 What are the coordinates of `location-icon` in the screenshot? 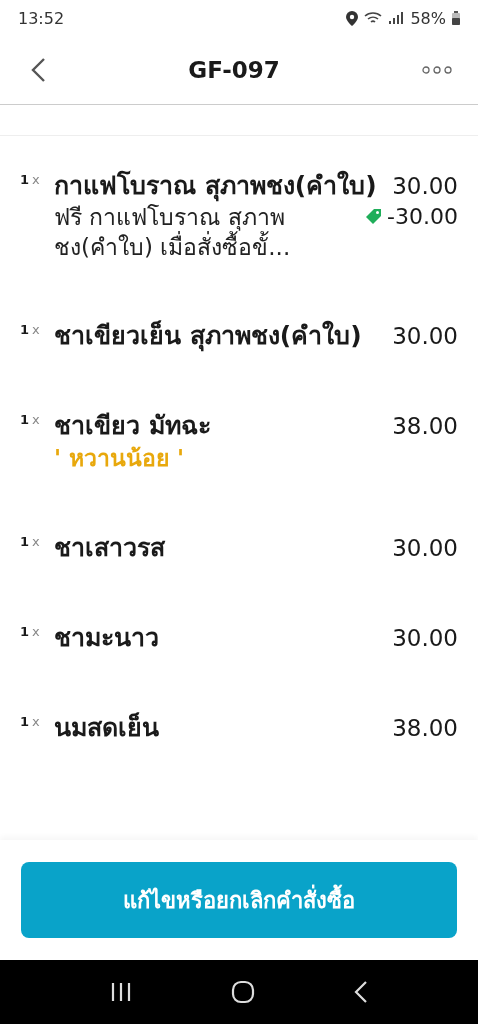 It's located at (352, 18).